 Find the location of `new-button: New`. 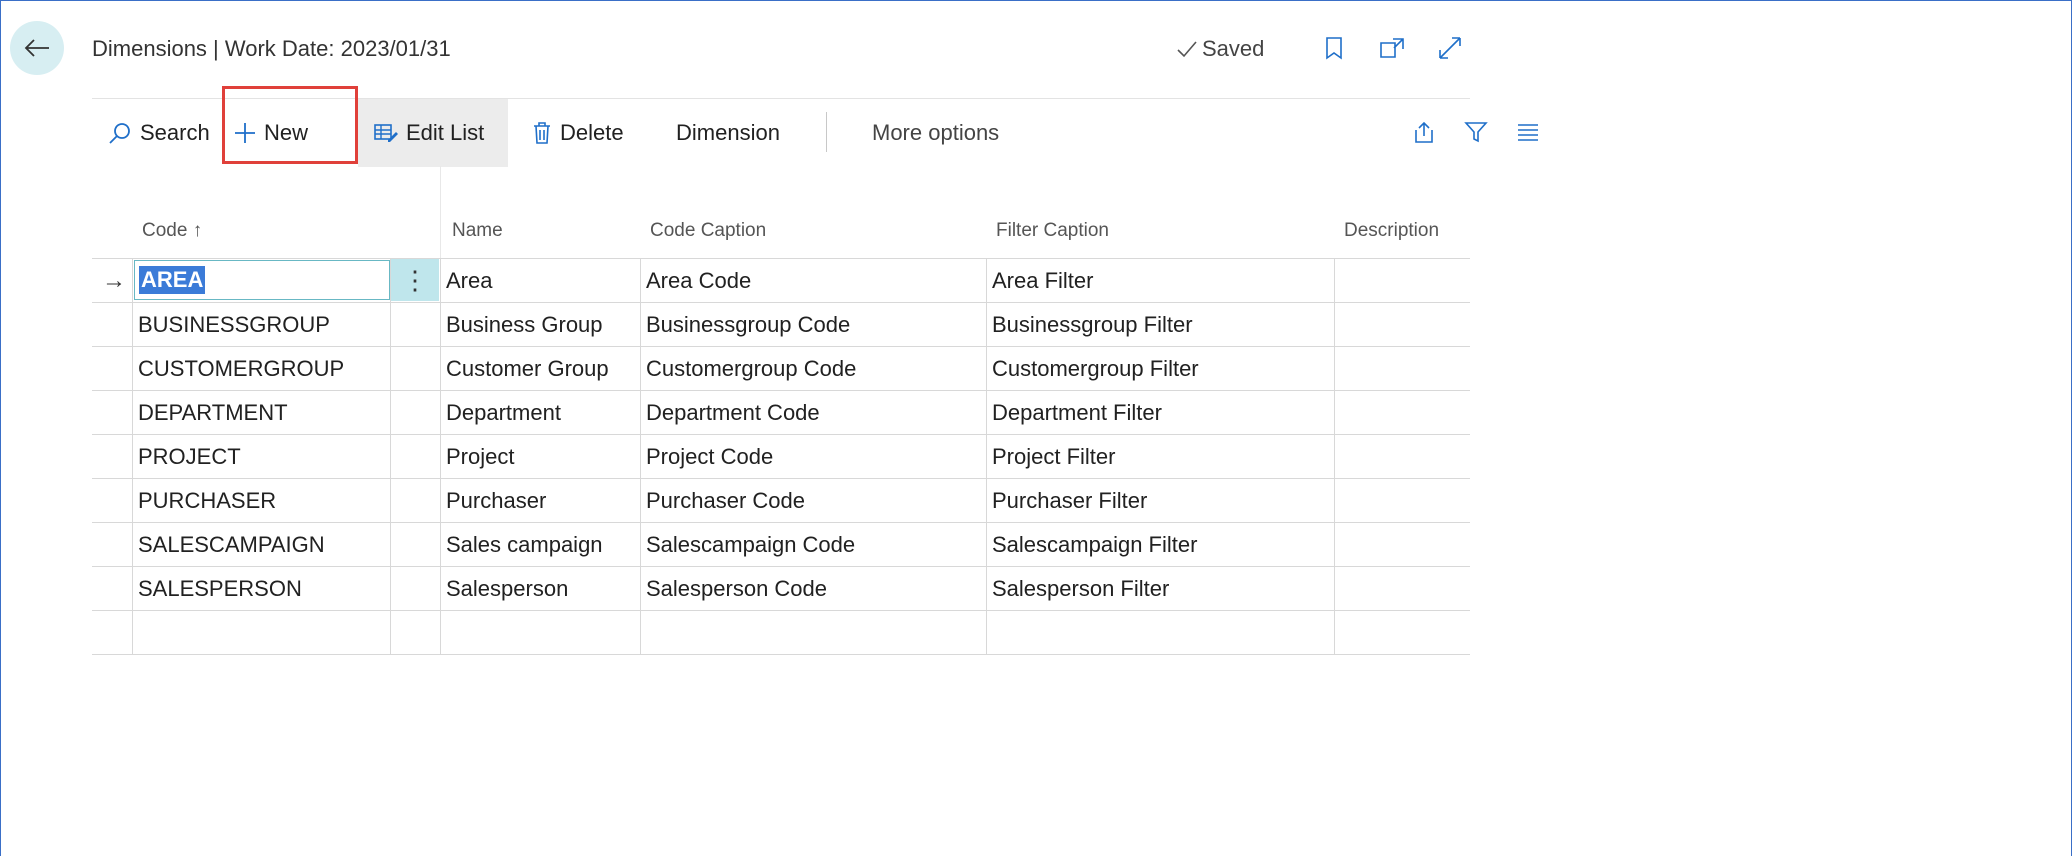

new-button: New is located at coordinates (271, 133).